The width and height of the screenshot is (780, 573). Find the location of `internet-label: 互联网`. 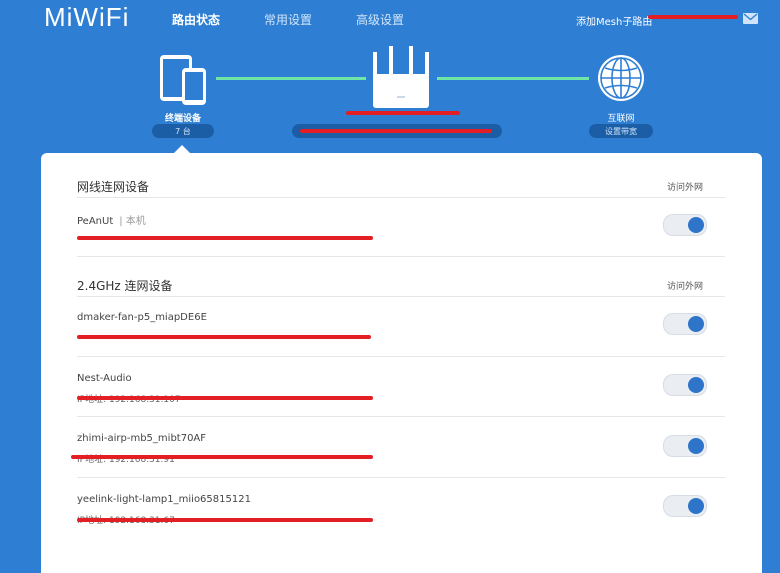

internet-label: 互联网 is located at coordinates (621, 119).